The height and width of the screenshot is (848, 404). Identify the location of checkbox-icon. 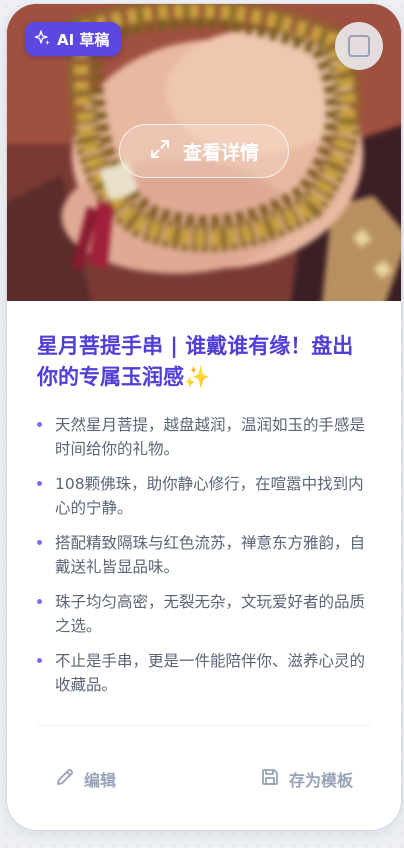
(359, 46).